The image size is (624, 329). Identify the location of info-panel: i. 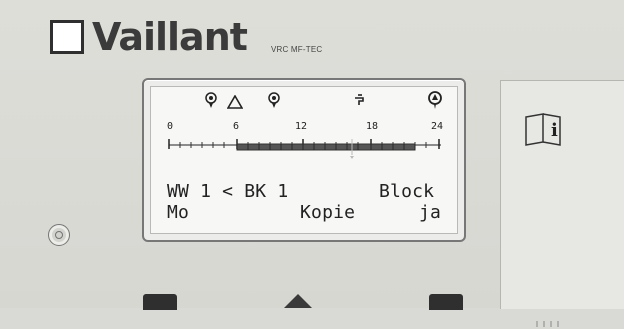
(562, 194).